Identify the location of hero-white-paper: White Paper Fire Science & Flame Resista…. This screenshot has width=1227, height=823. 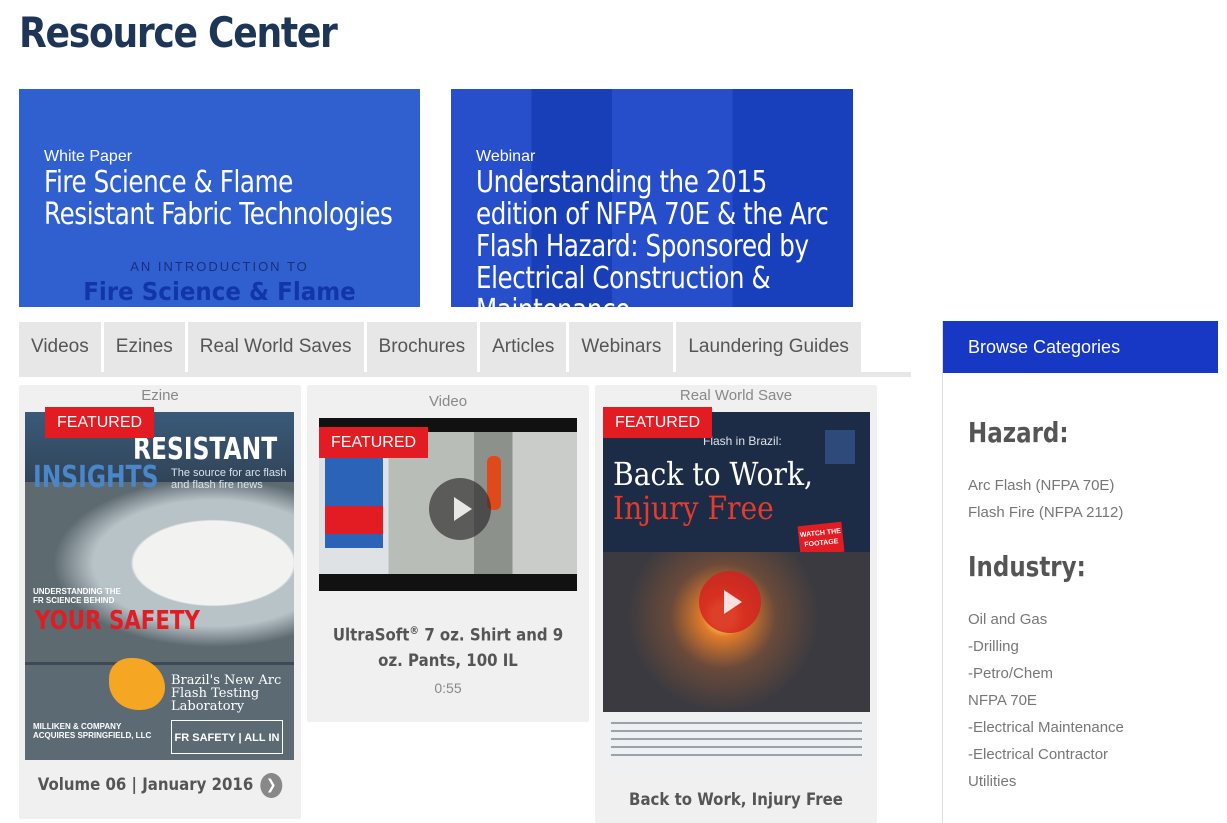
(219, 198).